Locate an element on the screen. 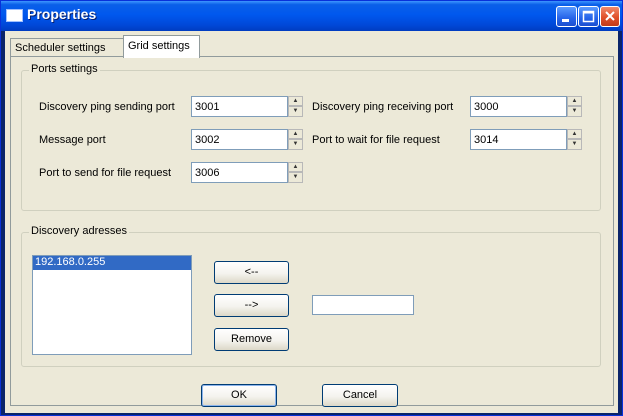  discovery-send-spinner: ▲ ▼ is located at coordinates (247, 106).